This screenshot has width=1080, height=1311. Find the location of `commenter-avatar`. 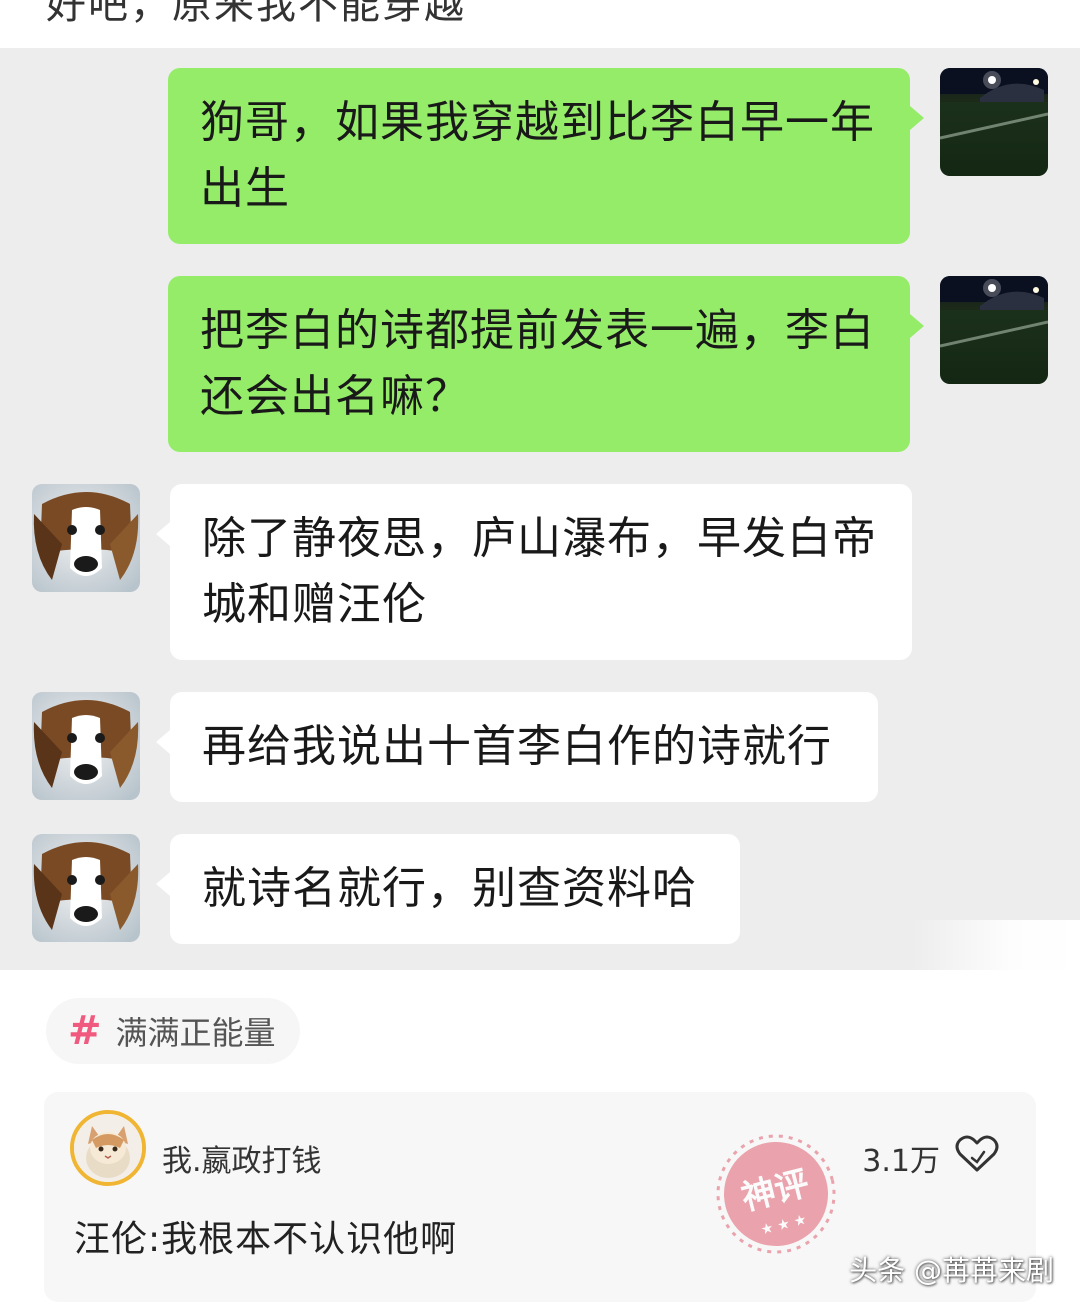

commenter-avatar is located at coordinates (108, 1148).